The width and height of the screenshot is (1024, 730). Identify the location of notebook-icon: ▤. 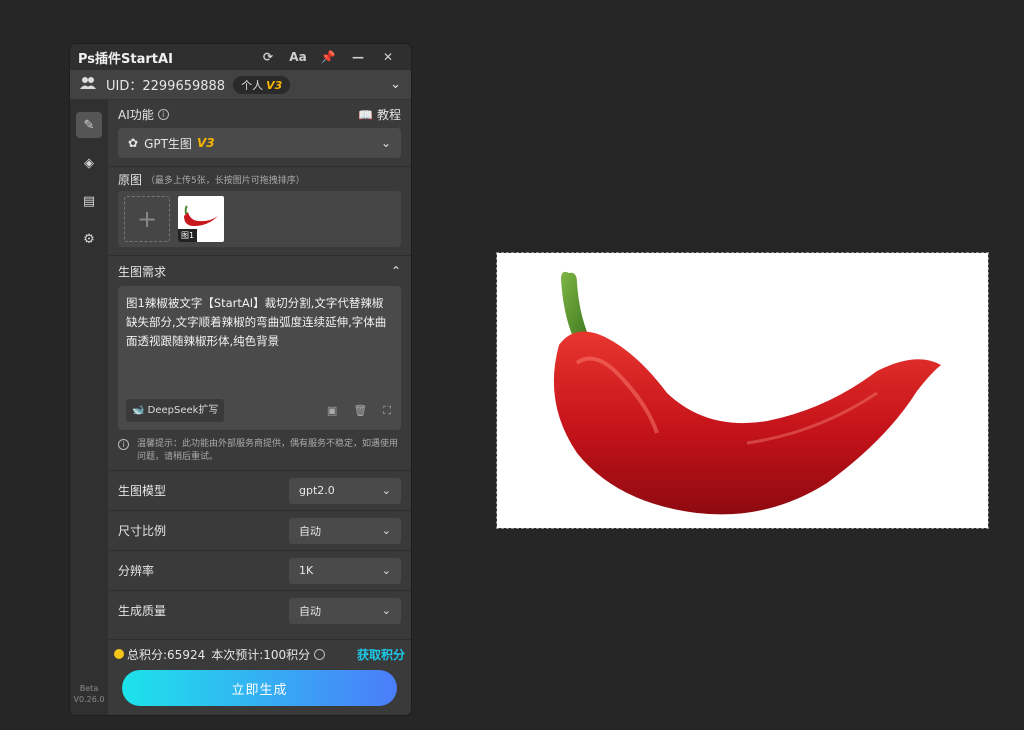
(89, 201).